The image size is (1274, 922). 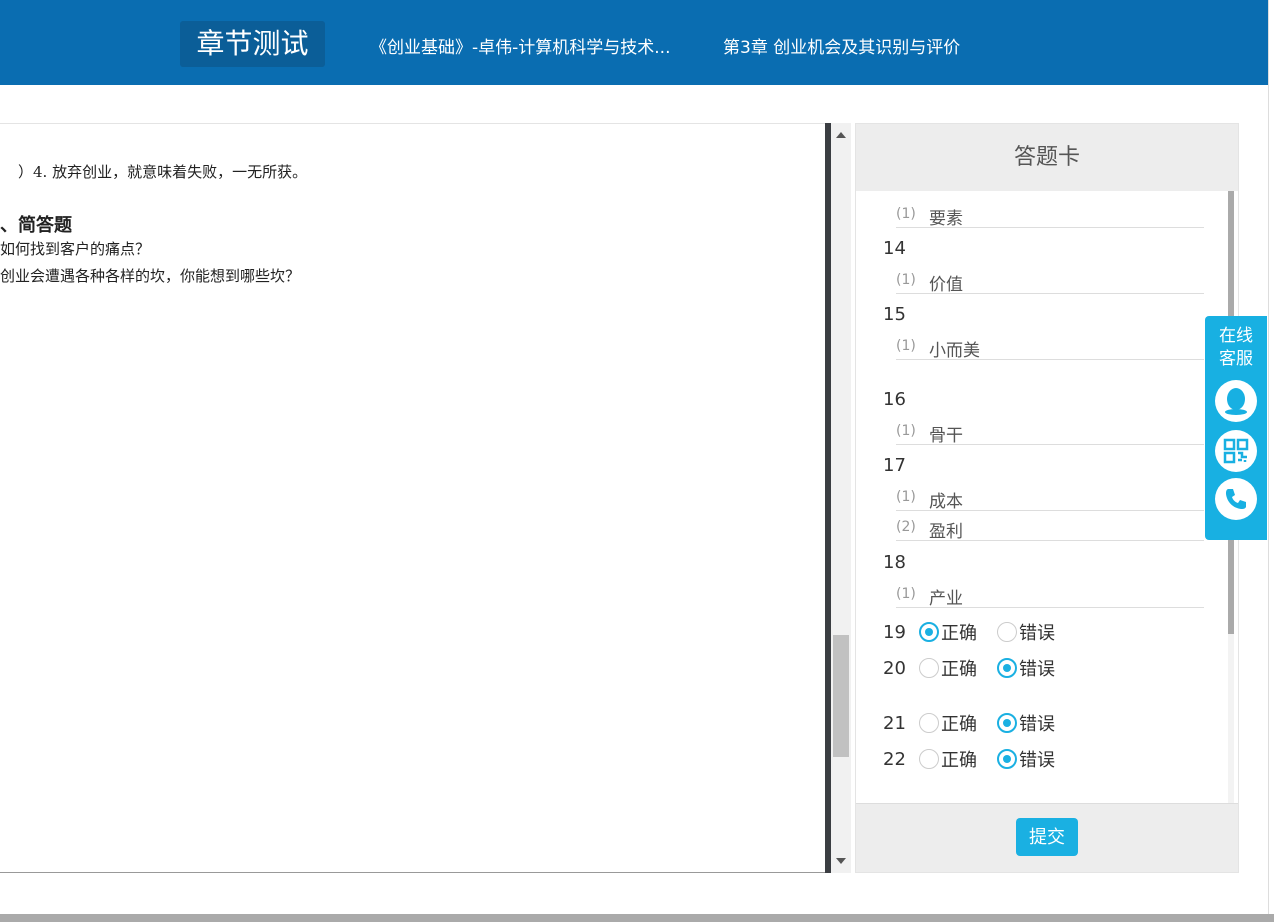 What do you see at coordinates (637, 918) in the screenshot?
I see `horizontal-scrollbar` at bounding box center [637, 918].